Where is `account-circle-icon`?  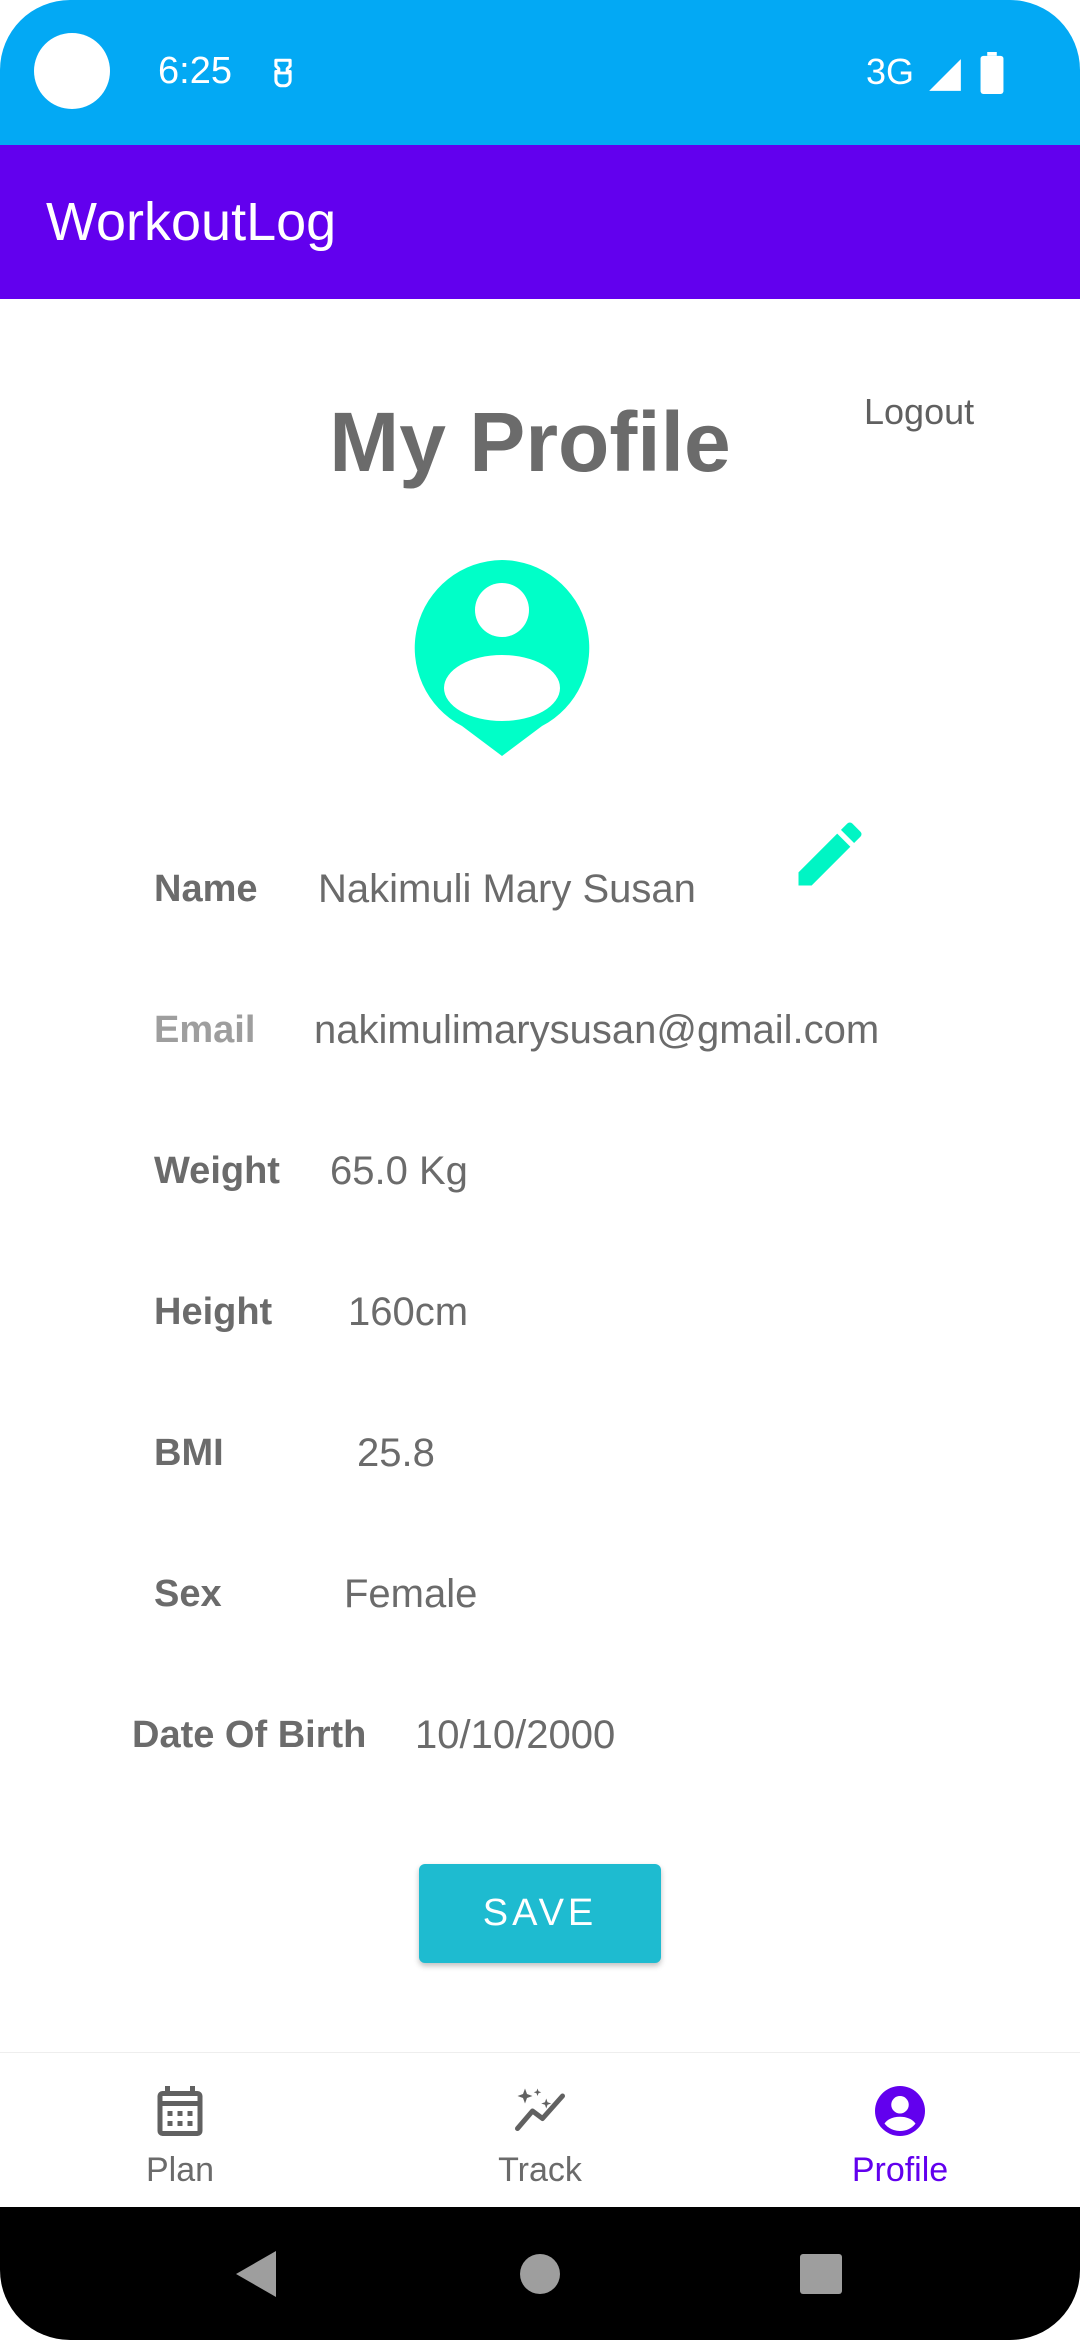 account-circle-icon is located at coordinates (900, 2111).